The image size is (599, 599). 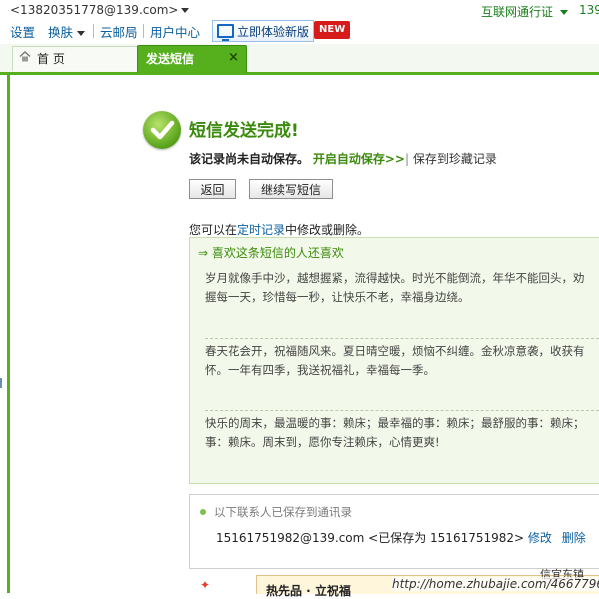 What do you see at coordinates (395, 351) in the screenshot?
I see `message-line: 春天花会开，祝福随风来。夏日晴空暖，烦恼不纠缠。金秋凉意袭，收获有` at bounding box center [395, 351].